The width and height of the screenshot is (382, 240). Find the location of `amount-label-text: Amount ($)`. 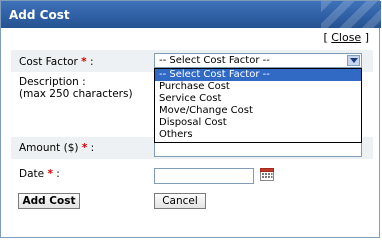

amount-label-text: Amount ($) is located at coordinates (49, 148).